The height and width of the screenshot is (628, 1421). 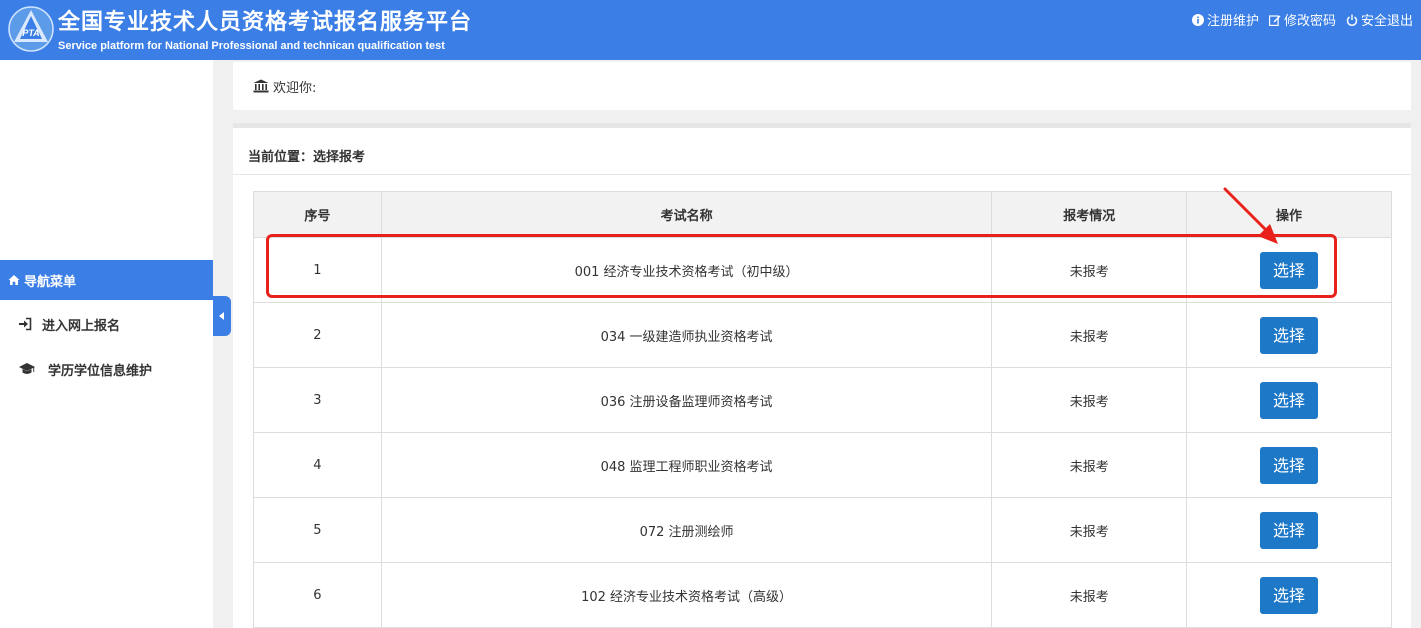 What do you see at coordinates (14, 280) in the screenshot?
I see `home-icon` at bounding box center [14, 280].